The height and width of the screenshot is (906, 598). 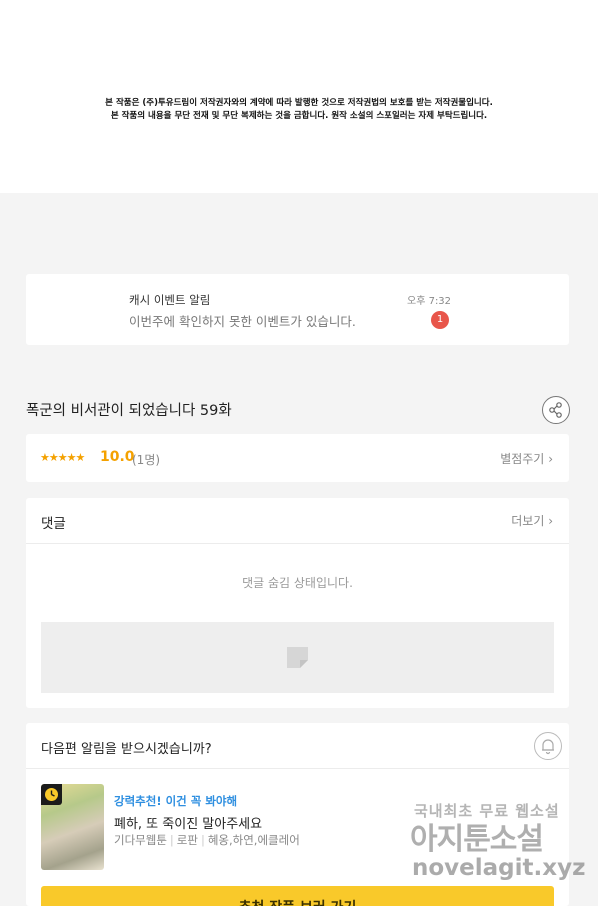 I want to click on clock-icon, so click(x=51, y=794).